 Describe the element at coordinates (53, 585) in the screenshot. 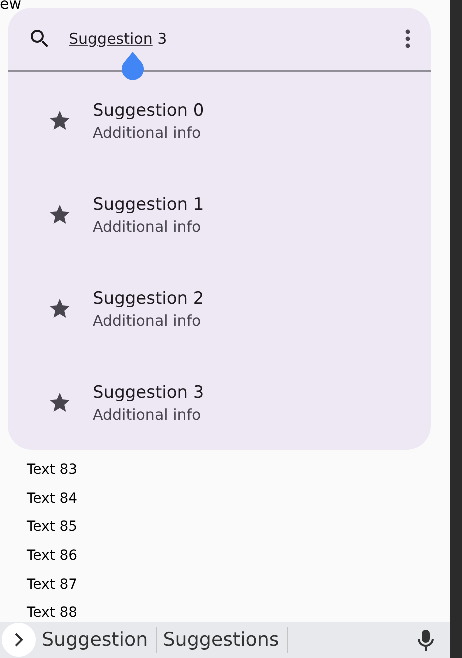

I see `list-text: Text 87` at that location.